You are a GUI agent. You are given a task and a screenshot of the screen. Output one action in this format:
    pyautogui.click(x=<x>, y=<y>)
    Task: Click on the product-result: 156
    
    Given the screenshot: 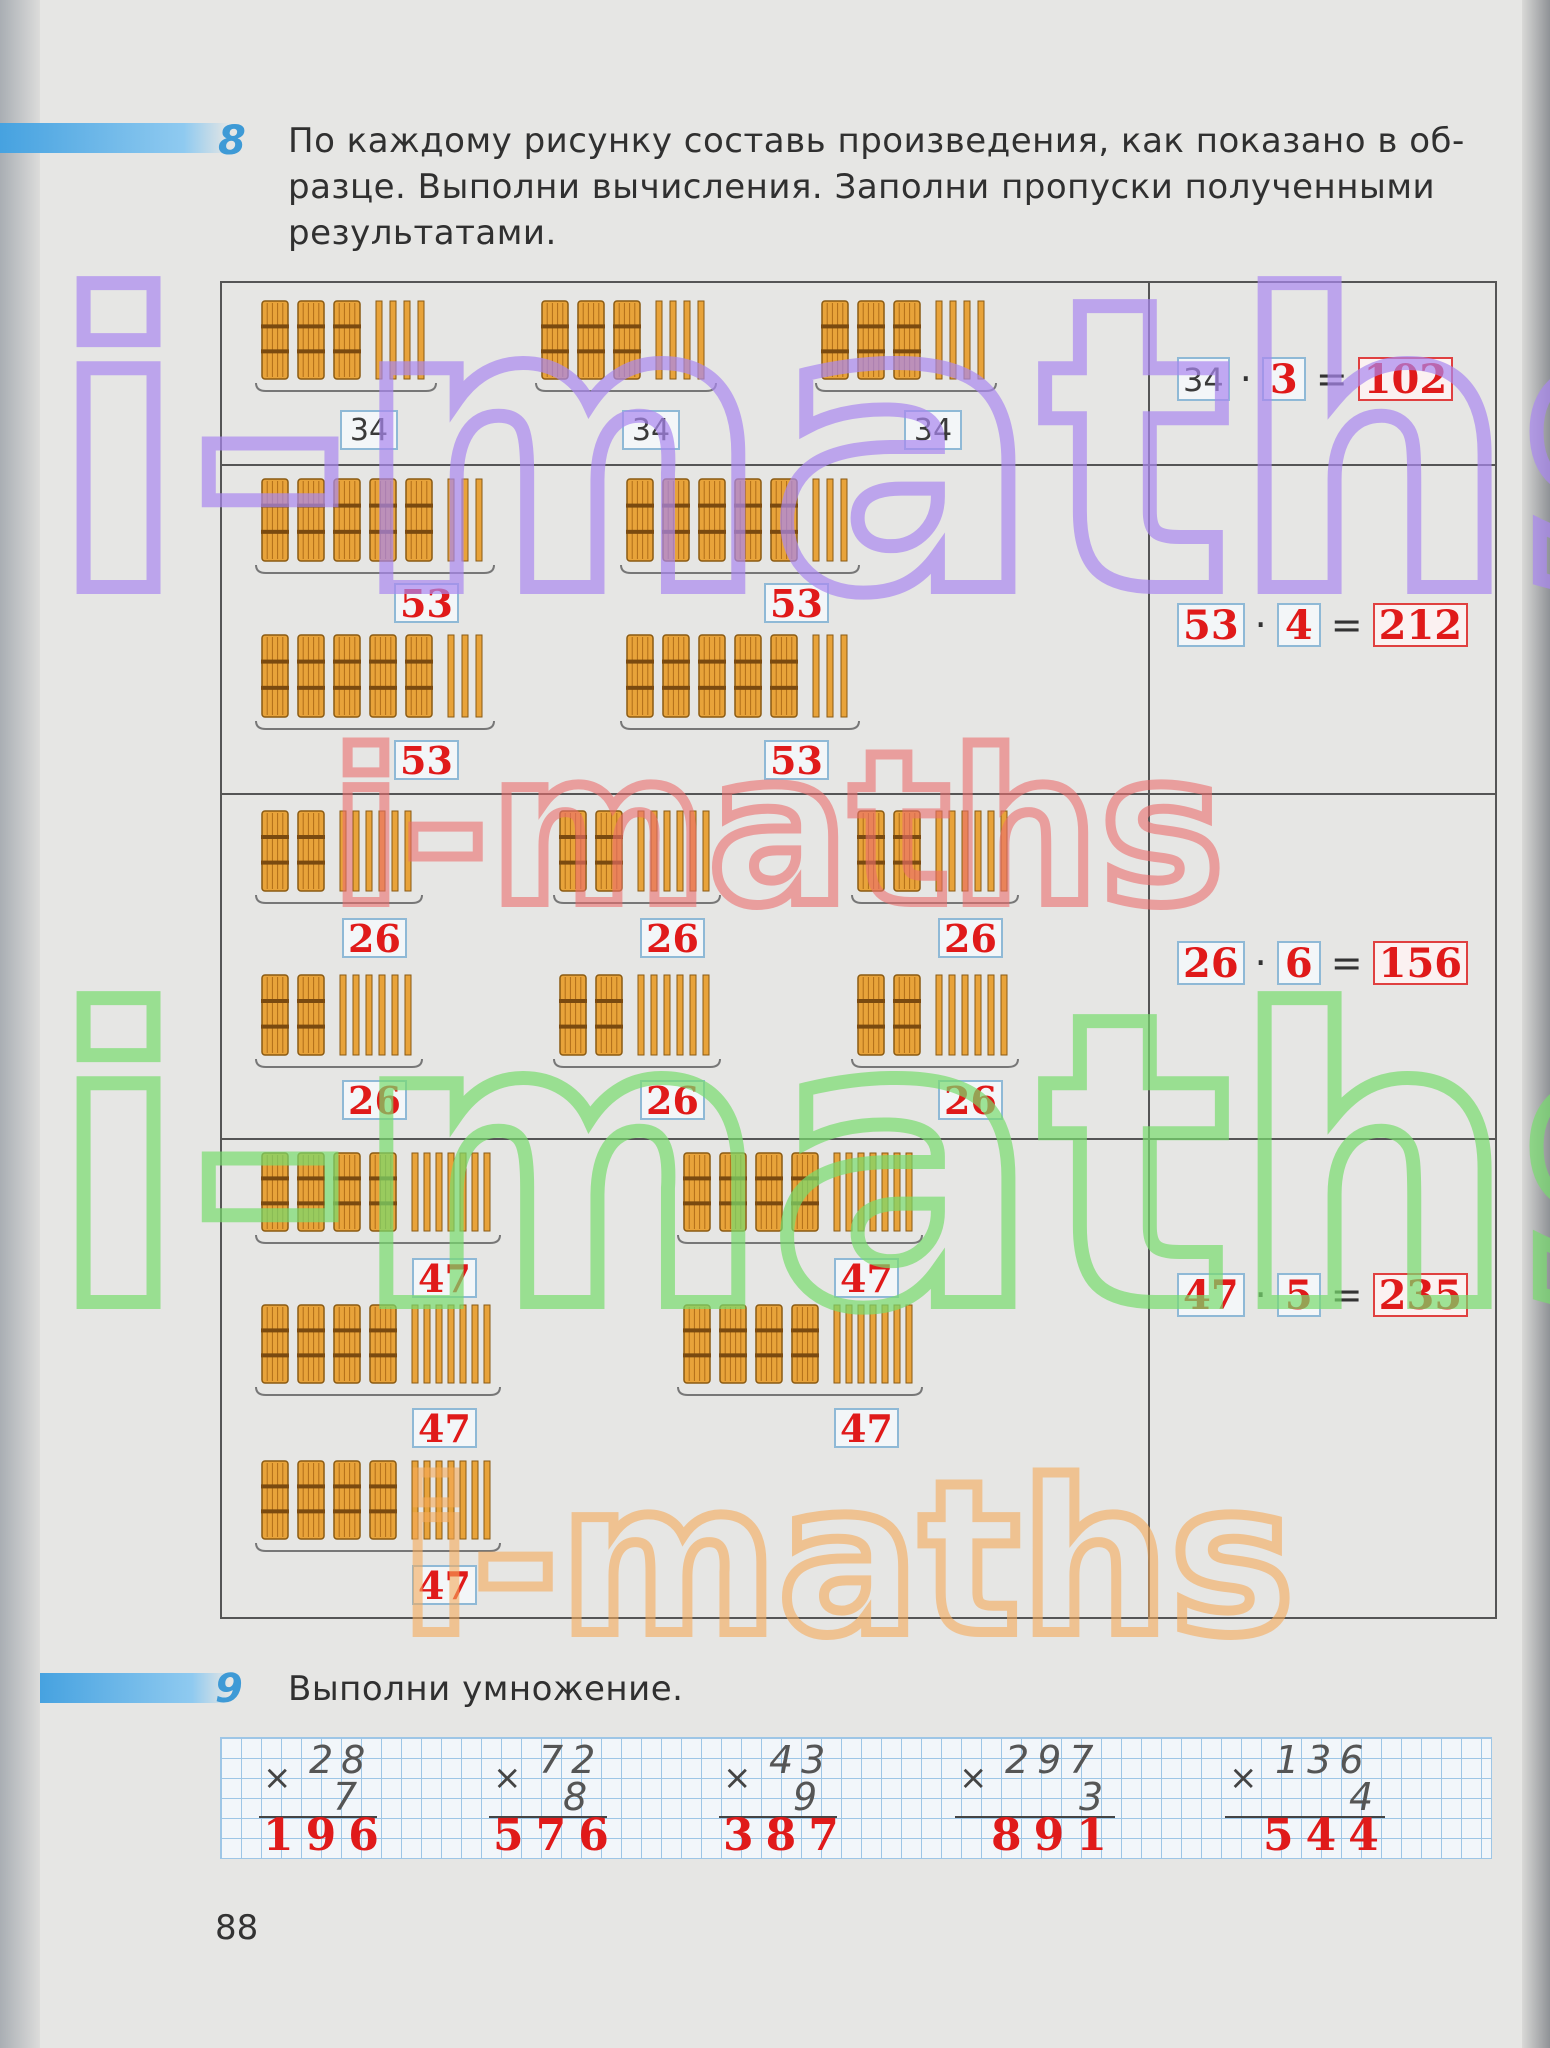 What is the action you would take?
    pyautogui.click(x=1420, y=963)
    